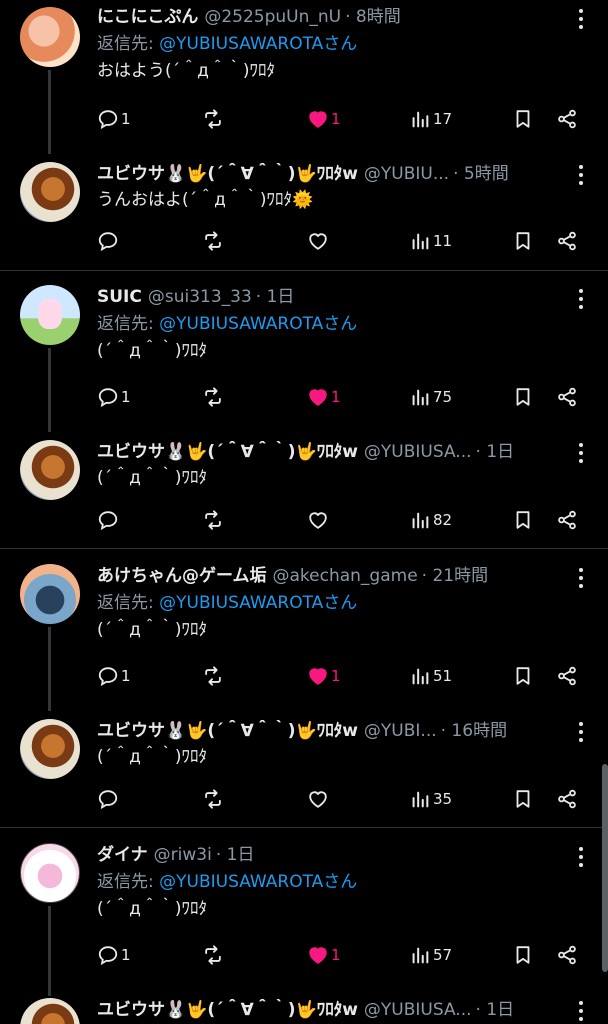 The height and width of the screenshot is (1024, 608). Describe the element at coordinates (49, 669) in the screenshot. I see `thread-connector-line` at that location.